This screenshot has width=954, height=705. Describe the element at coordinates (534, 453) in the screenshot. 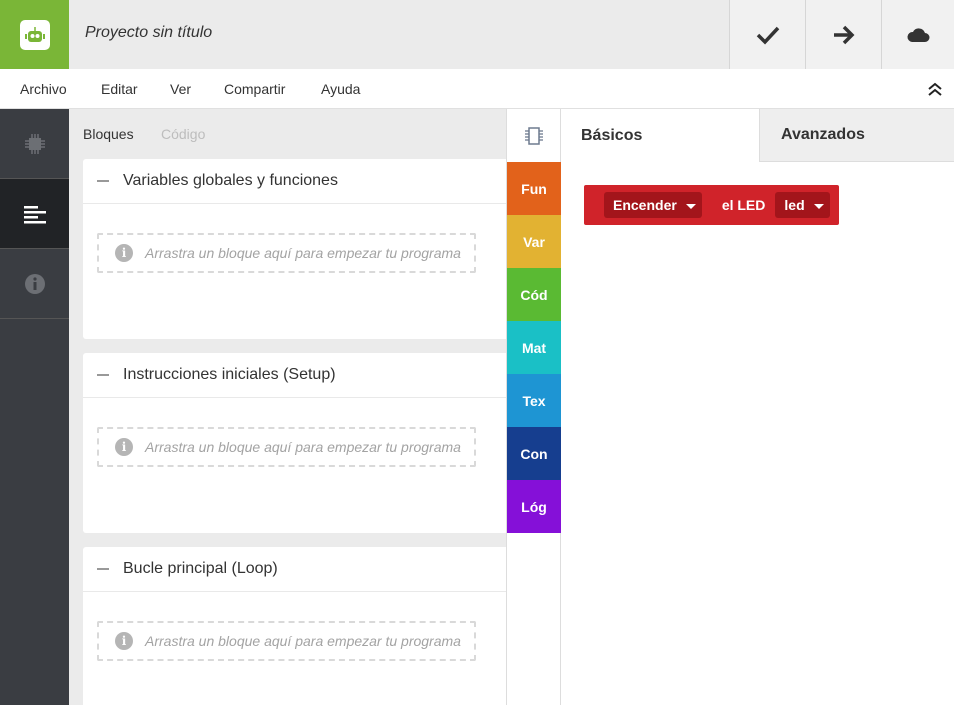

I see `category-control: Con` at that location.